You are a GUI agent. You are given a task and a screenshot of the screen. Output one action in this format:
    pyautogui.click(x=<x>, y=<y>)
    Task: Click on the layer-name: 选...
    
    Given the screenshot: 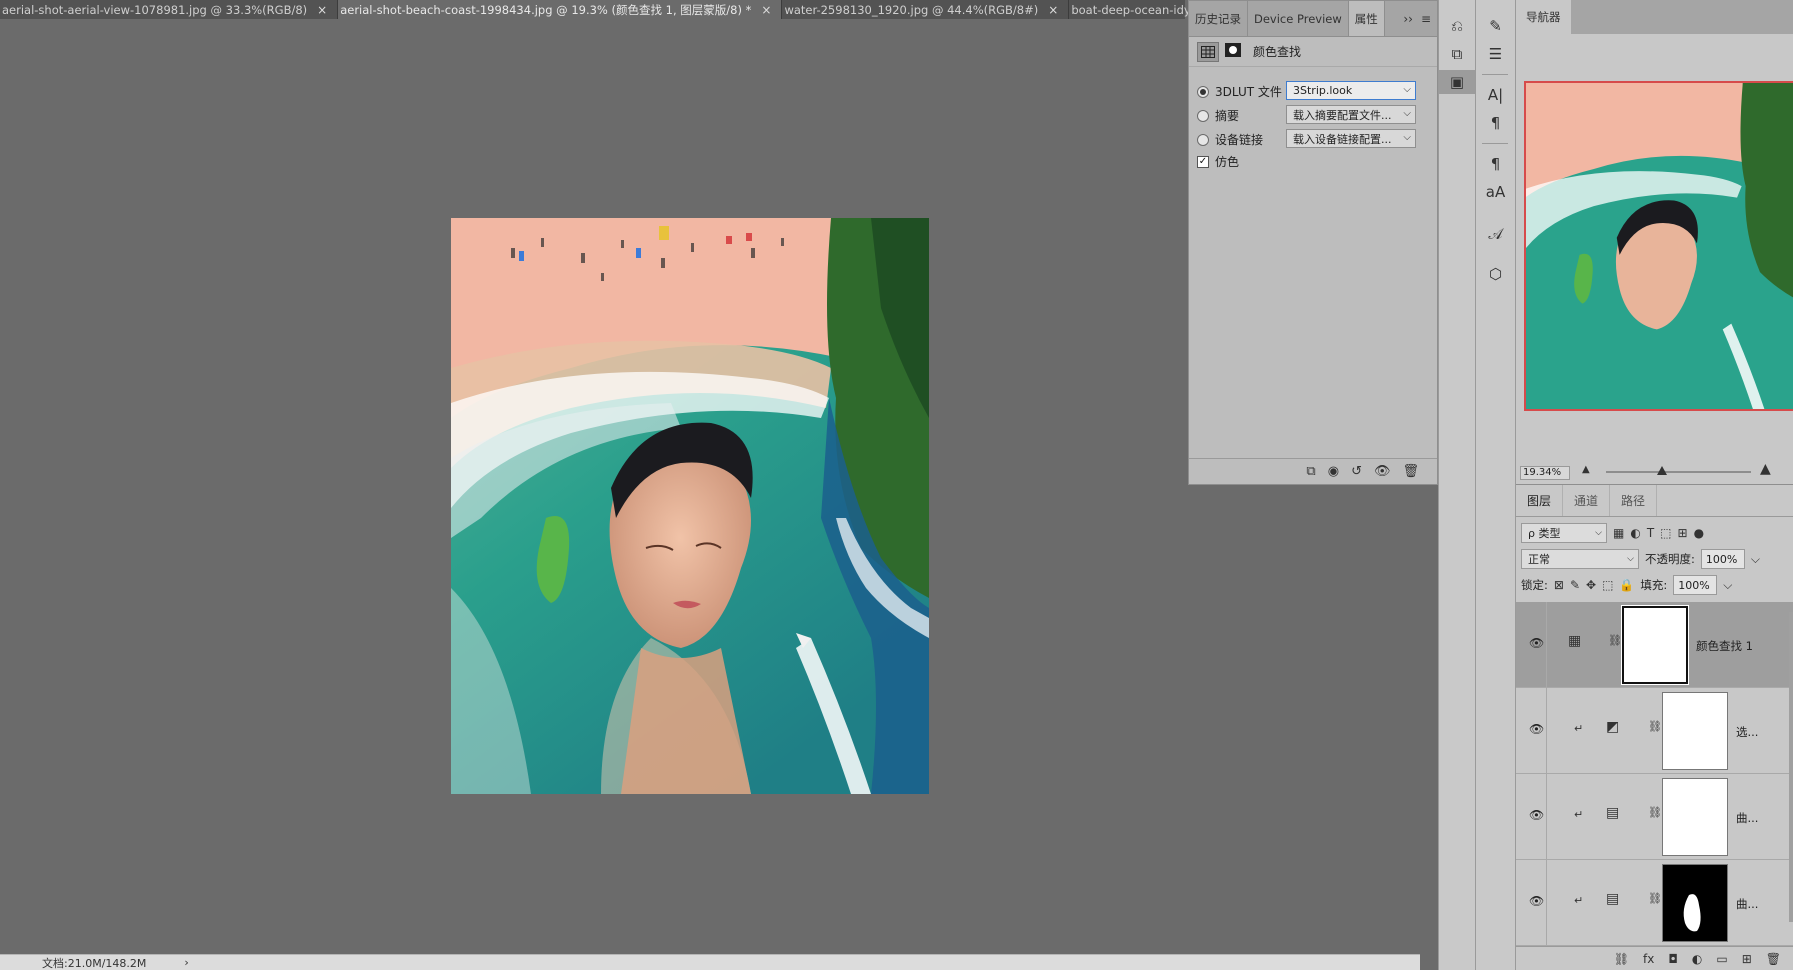 What is the action you would take?
    pyautogui.click(x=1747, y=732)
    